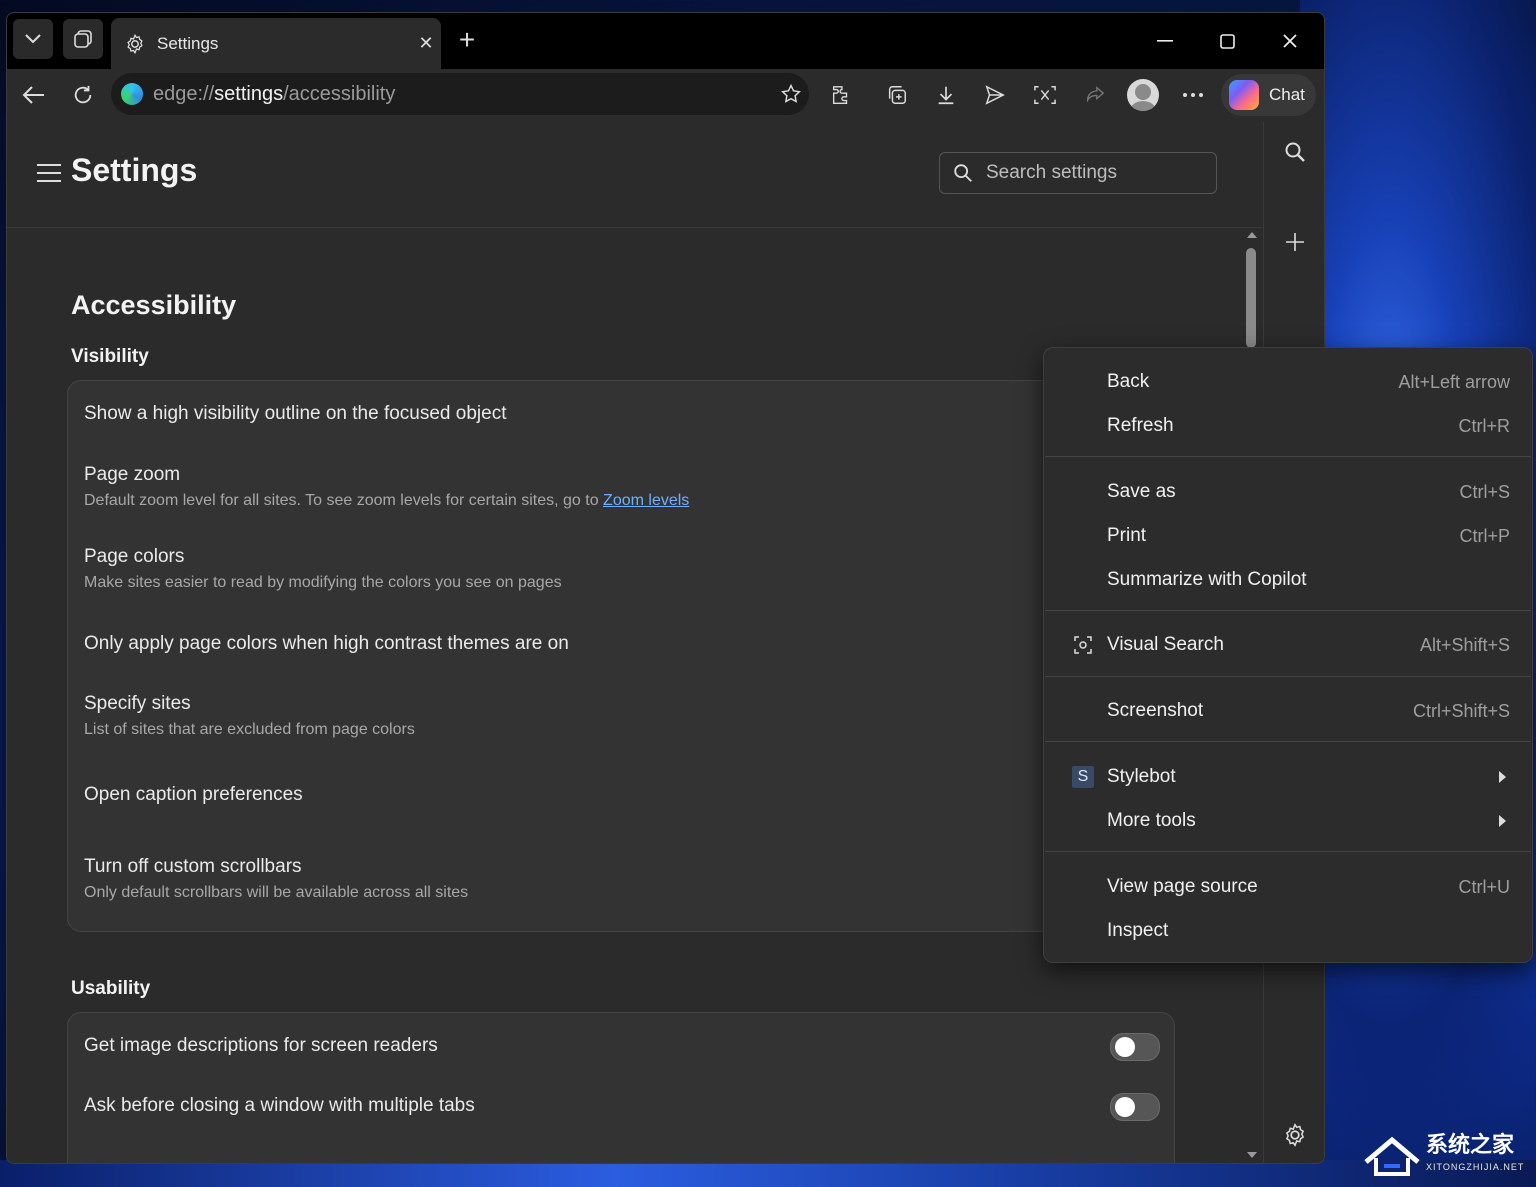 The width and height of the screenshot is (1536, 1187). Describe the element at coordinates (1484, 425) in the screenshot. I see `menu-shortcut: Ctrl+R` at that location.